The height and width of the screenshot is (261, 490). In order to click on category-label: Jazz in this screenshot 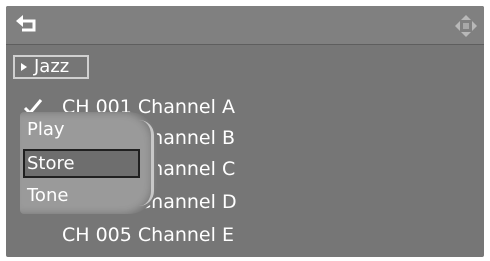, I will do `click(52, 66)`.